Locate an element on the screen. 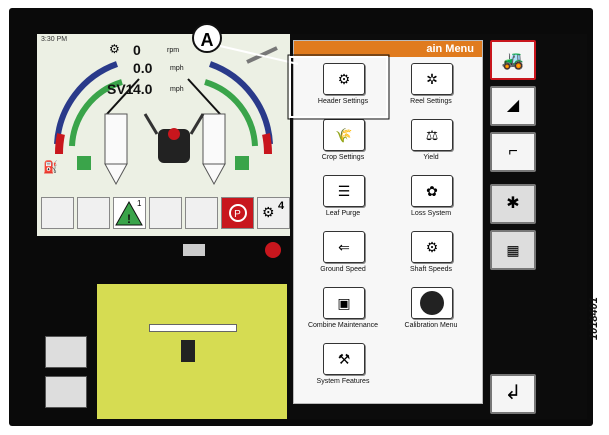  leaf-purge-button: ☰ is located at coordinates (344, 191).